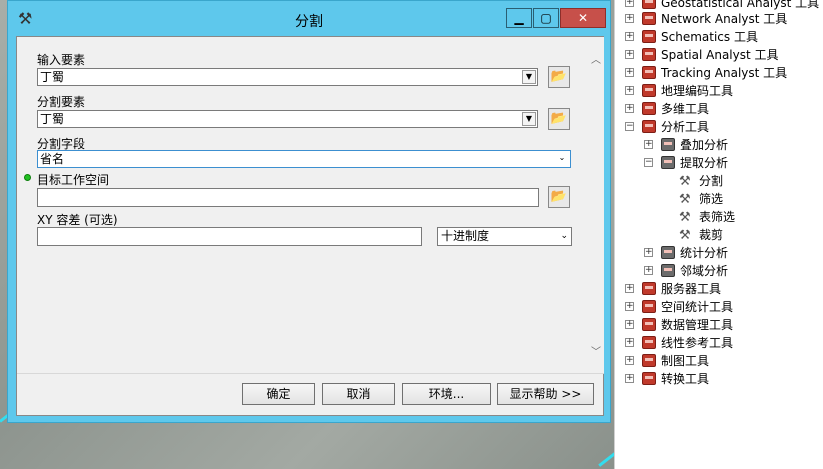 Image resolution: width=823 pixels, height=469 pixels. I want to click on input-features-label: 输入要素, so click(61, 60).